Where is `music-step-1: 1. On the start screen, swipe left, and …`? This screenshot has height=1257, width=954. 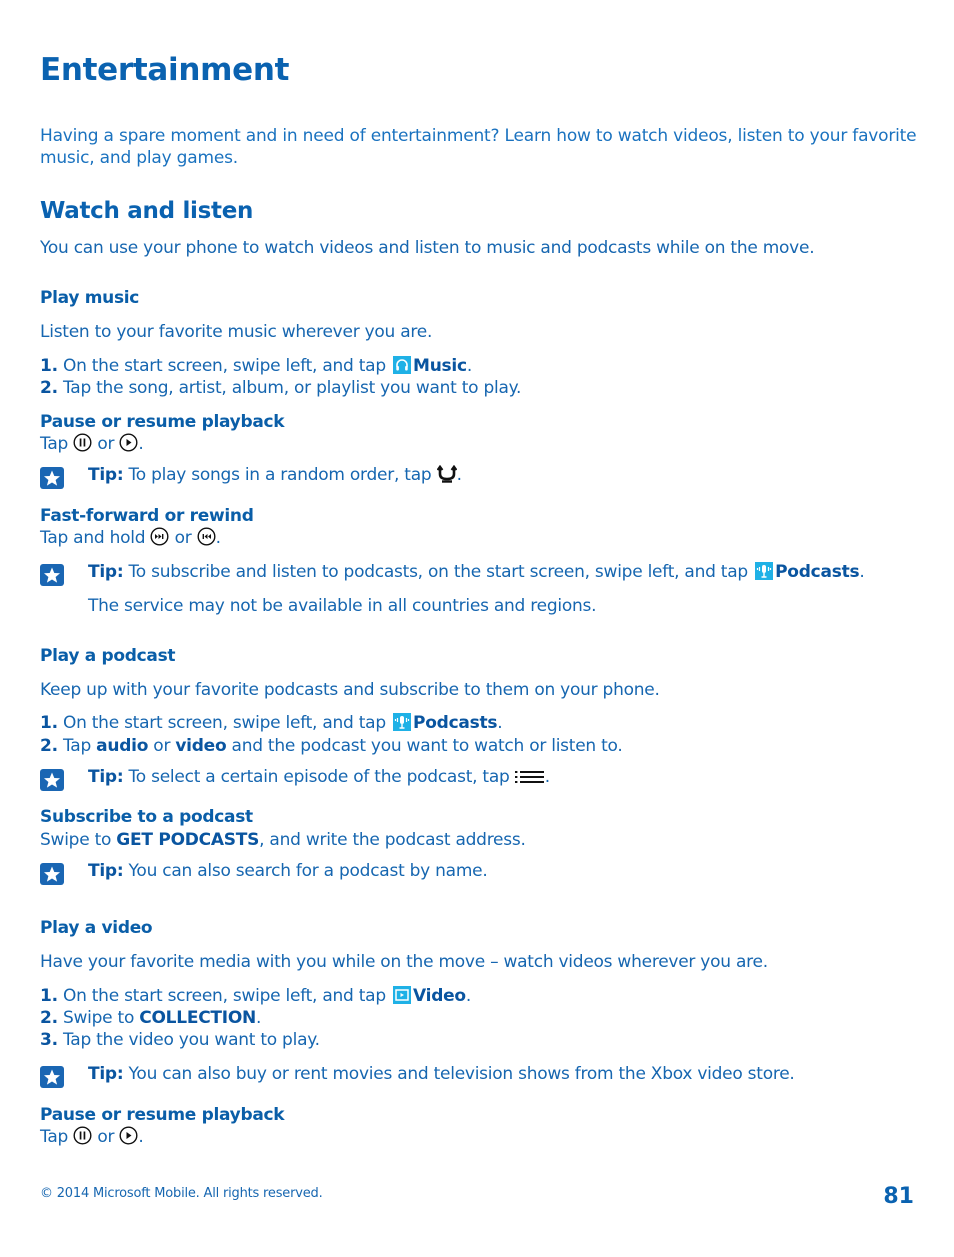
music-step-1: 1. On the start screen, swipe left, and … is located at coordinates (256, 366).